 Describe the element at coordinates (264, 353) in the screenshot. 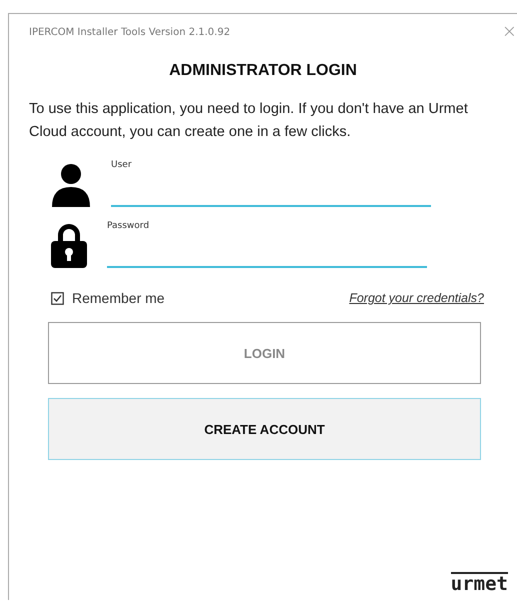

I see `login-button: LOGIN` at that location.